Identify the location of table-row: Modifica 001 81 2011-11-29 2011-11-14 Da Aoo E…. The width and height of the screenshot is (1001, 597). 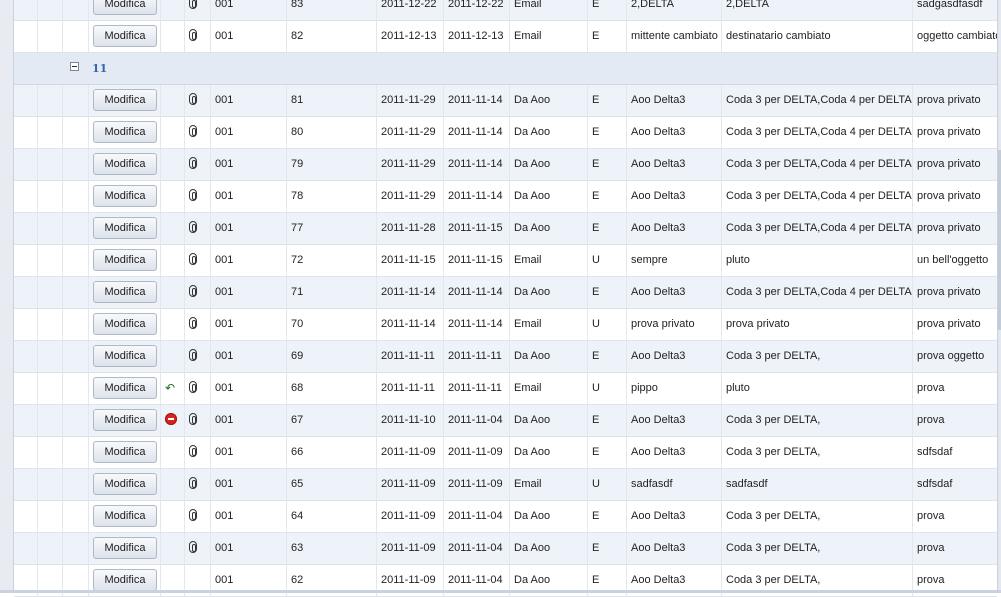
(505, 101).